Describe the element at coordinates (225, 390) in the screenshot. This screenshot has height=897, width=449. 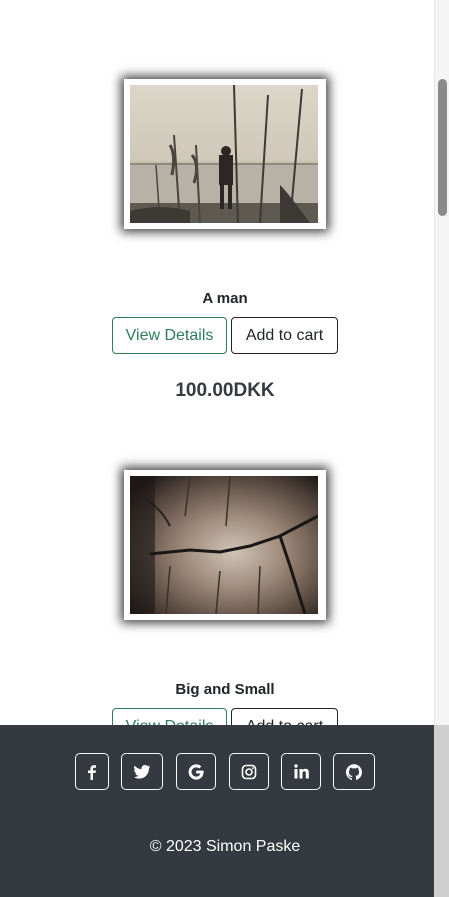
I see `product-price: 100.00DKK` at that location.